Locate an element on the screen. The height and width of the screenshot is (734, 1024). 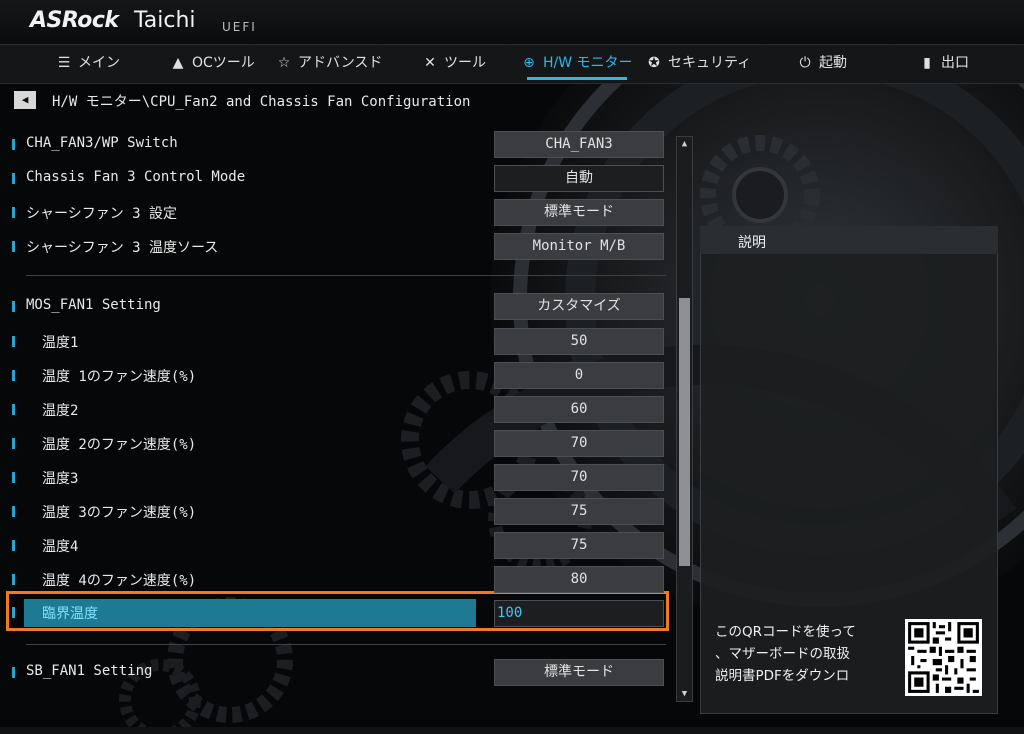
shield-icon: ✪ is located at coordinates (654, 63).